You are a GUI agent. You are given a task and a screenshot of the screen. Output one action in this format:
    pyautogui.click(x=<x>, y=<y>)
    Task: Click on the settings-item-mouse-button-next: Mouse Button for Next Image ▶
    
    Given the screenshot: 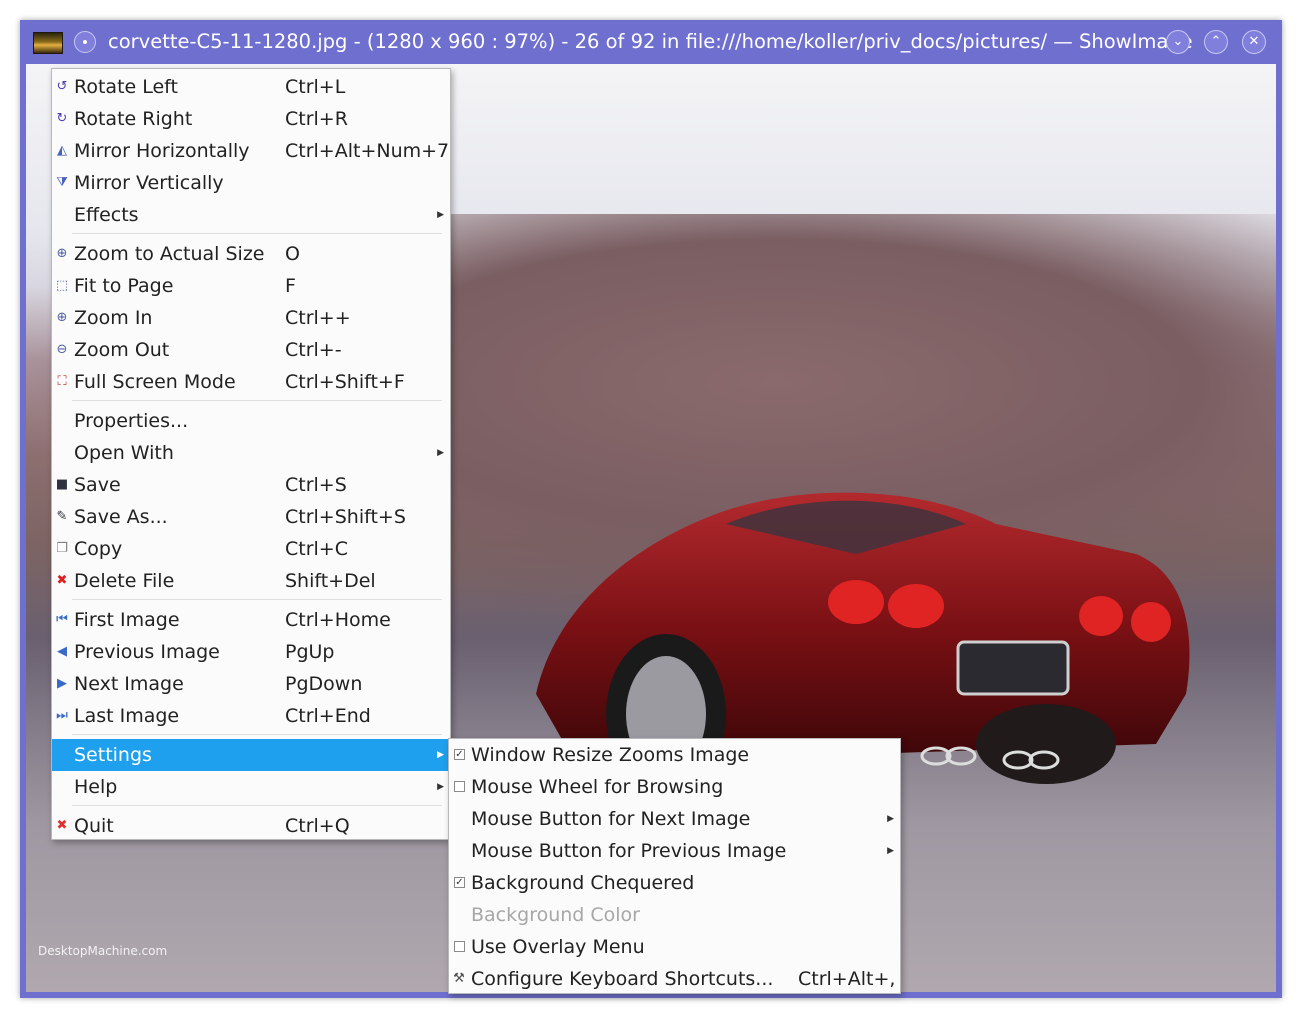 What is the action you would take?
    pyautogui.click(x=674, y=819)
    